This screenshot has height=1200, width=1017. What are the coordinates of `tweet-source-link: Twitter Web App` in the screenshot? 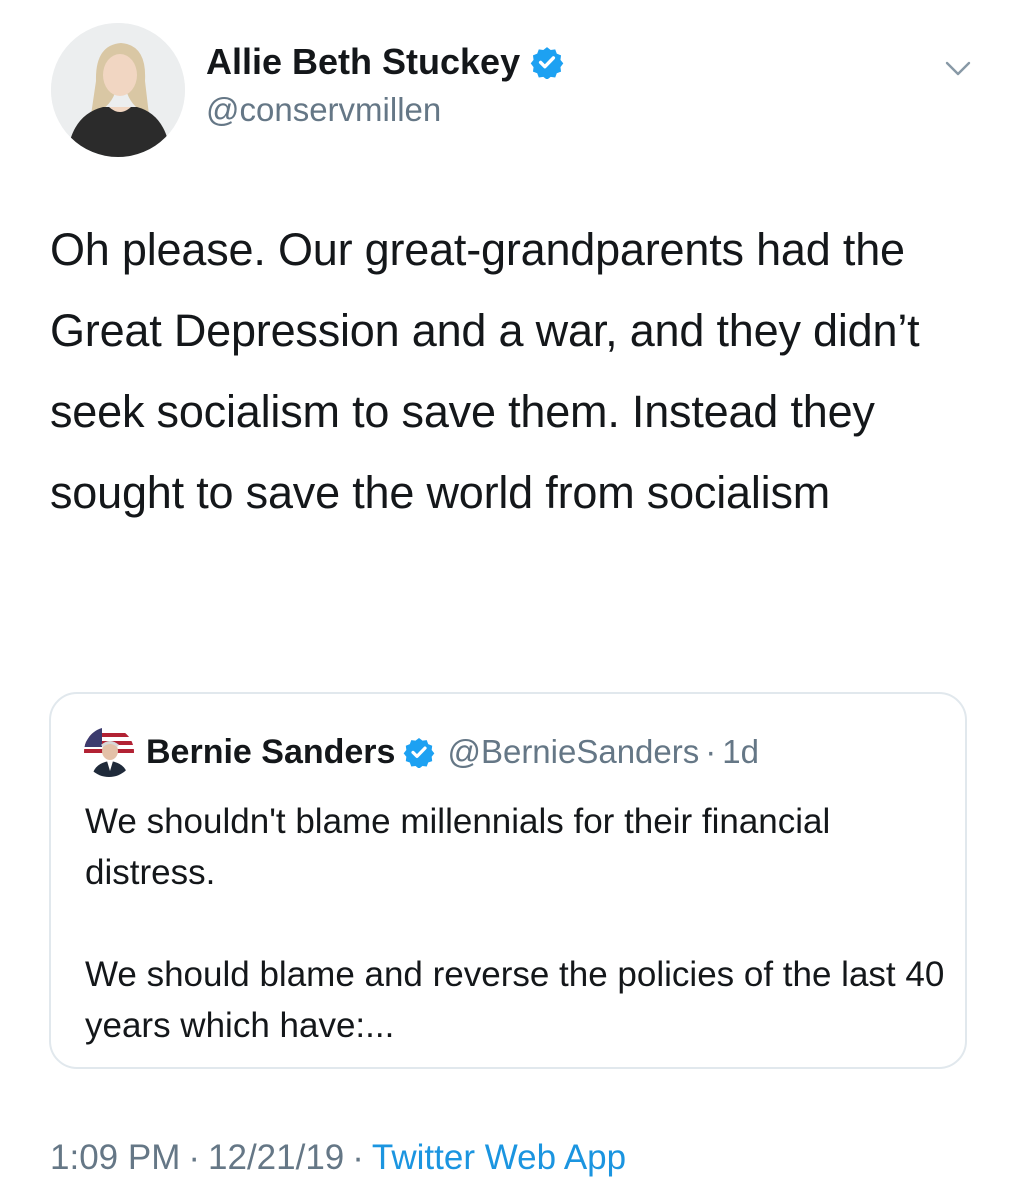 It's located at (499, 1157).